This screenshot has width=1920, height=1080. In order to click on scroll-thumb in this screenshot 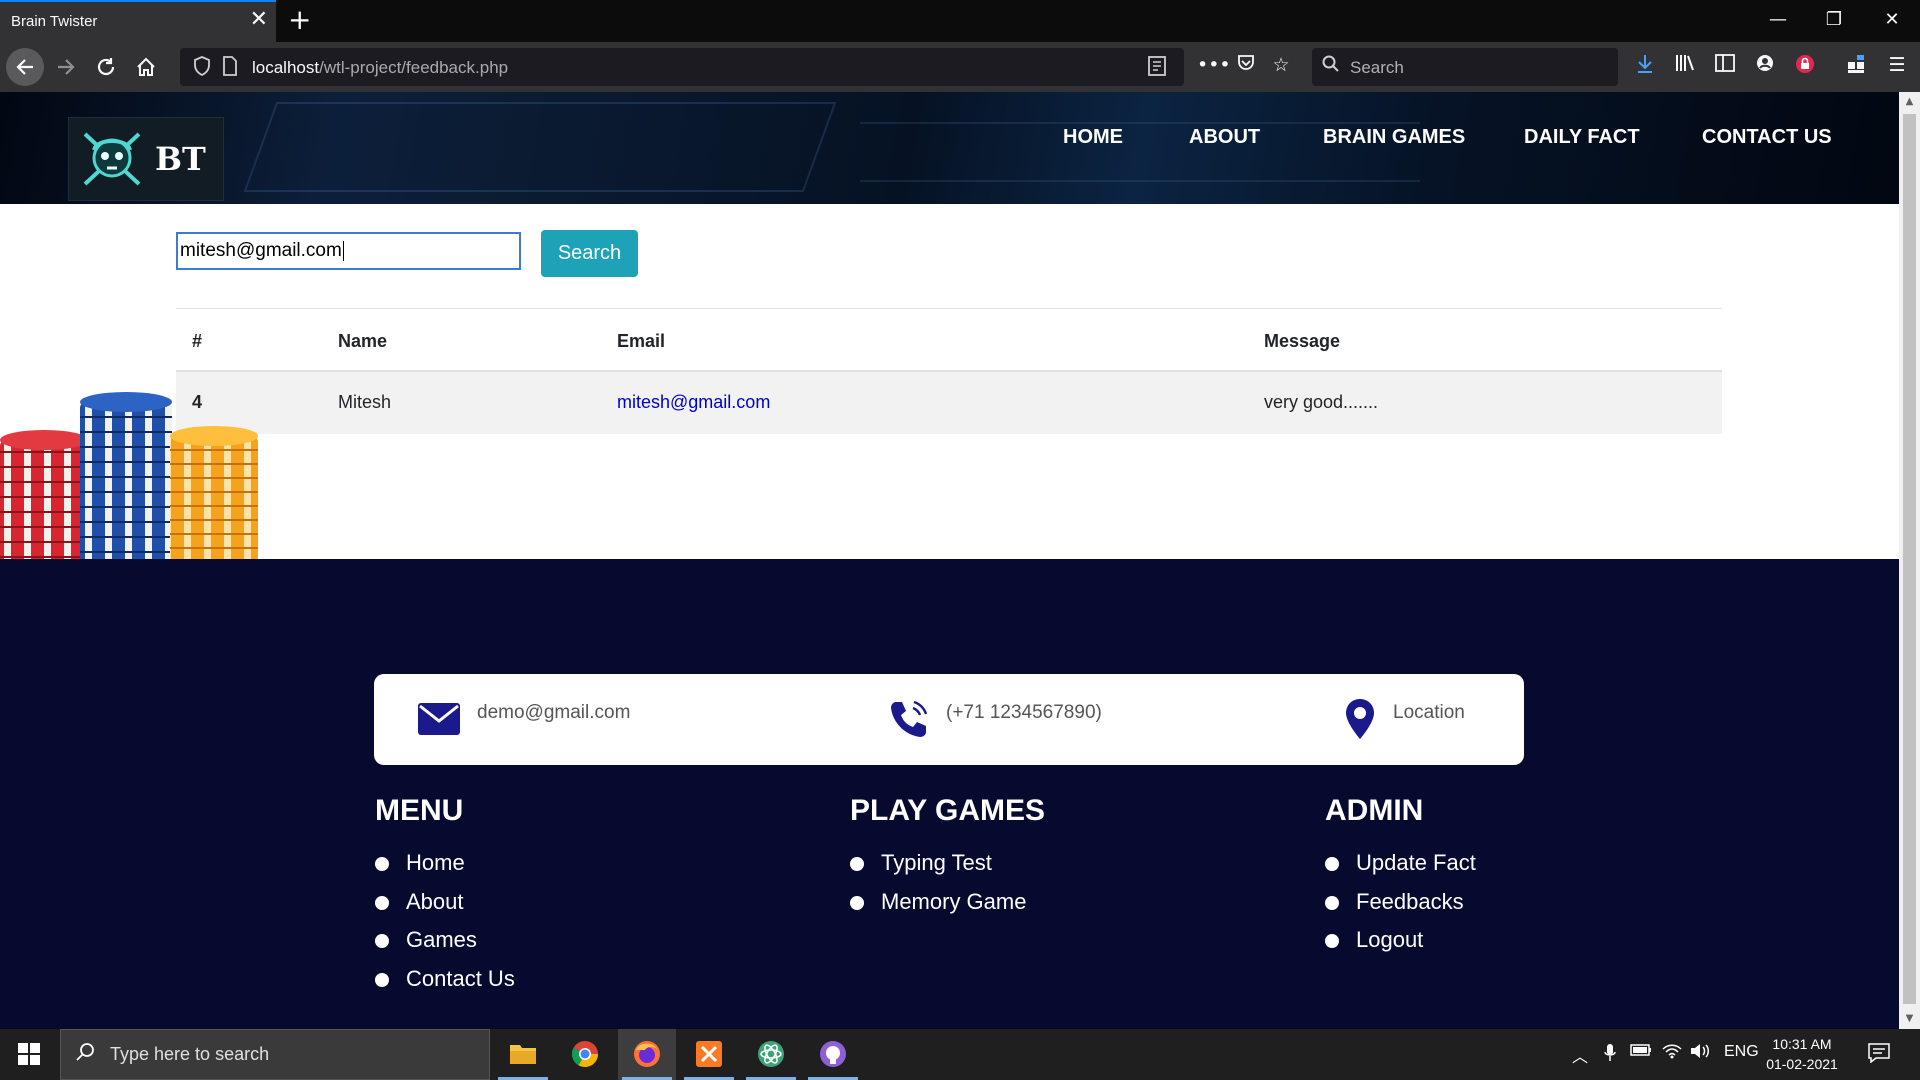, I will do `click(1909, 559)`.